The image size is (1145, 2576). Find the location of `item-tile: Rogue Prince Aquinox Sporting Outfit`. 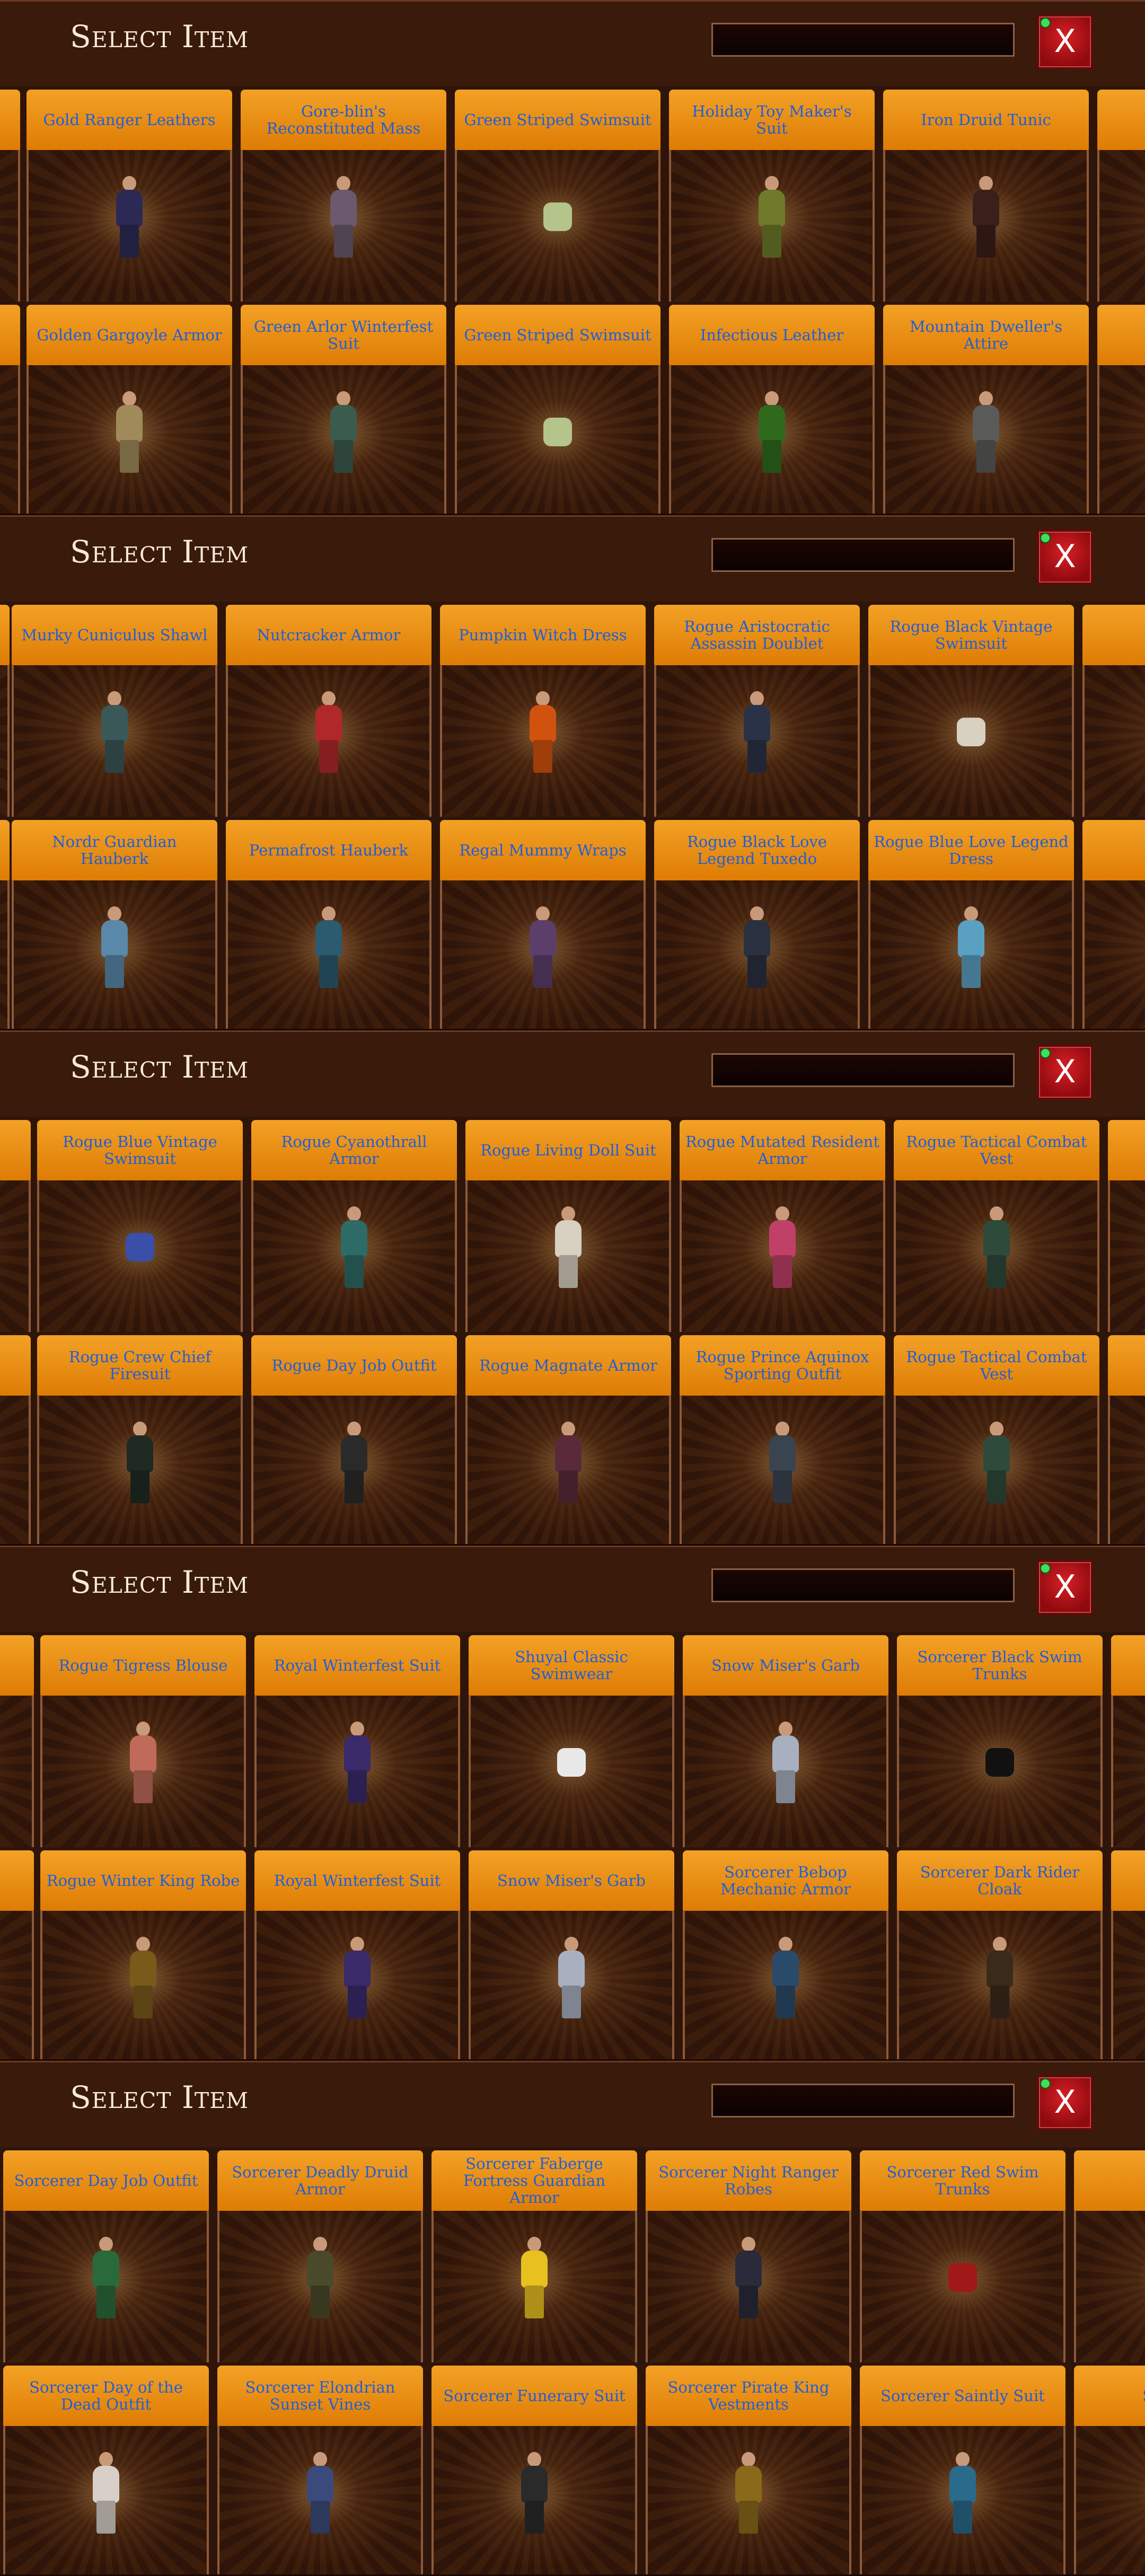

item-tile: Rogue Prince Aquinox Sporting Outfit is located at coordinates (782, 1438).